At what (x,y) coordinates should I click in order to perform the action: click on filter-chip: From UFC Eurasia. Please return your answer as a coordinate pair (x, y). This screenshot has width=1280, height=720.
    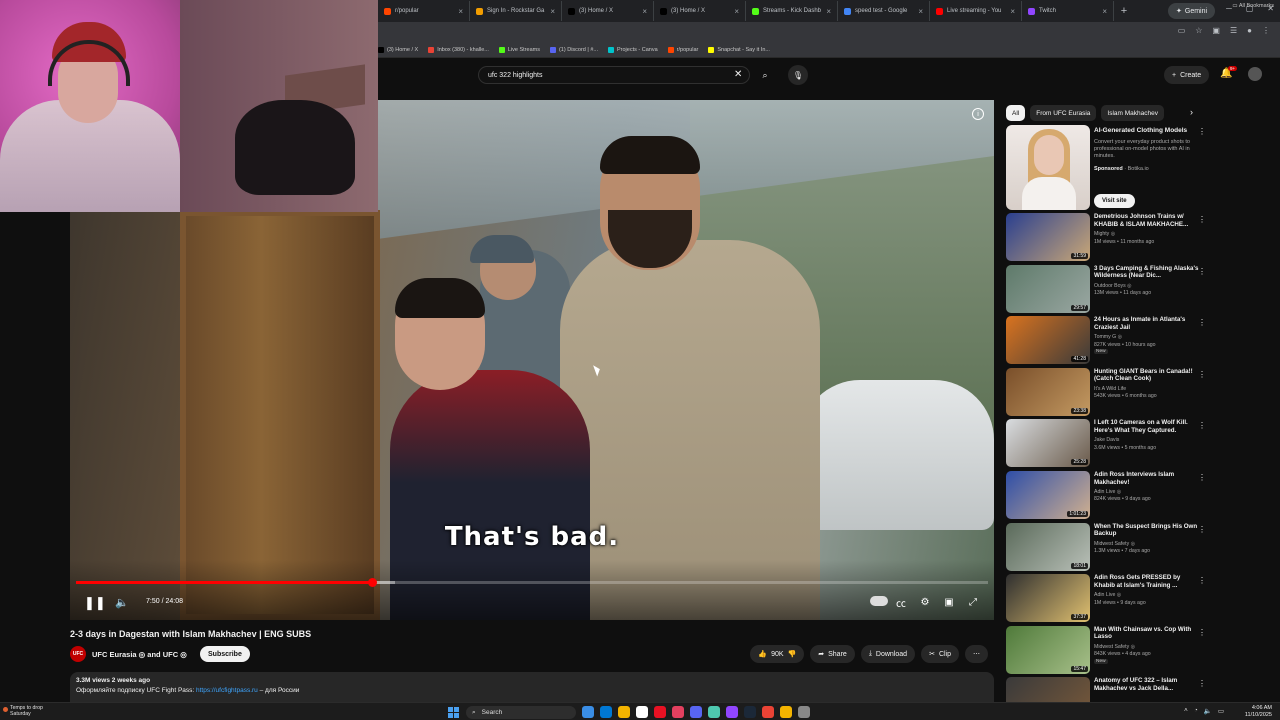
    Looking at the image, I should click on (1063, 113).